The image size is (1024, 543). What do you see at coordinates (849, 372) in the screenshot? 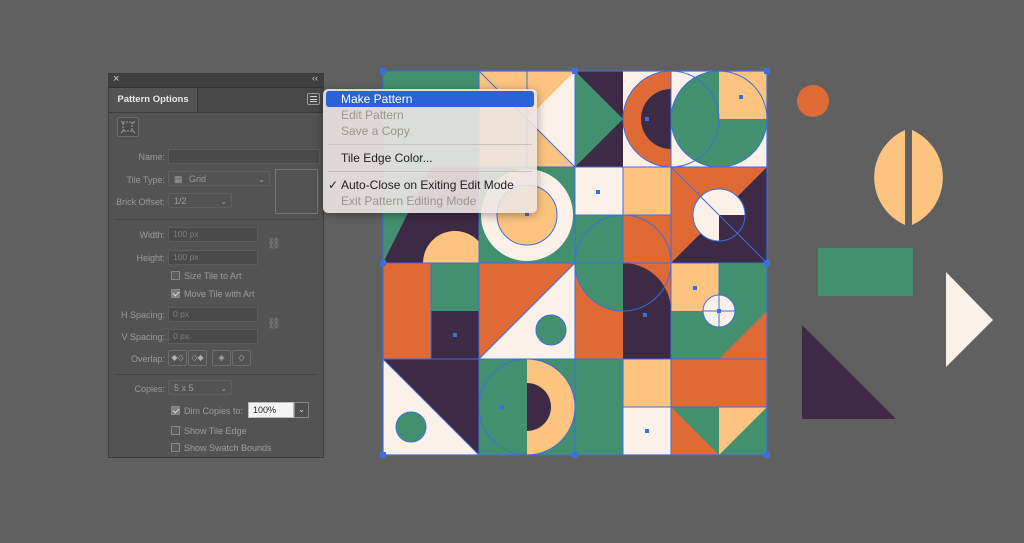
I see `navy-triangle` at bounding box center [849, 372].